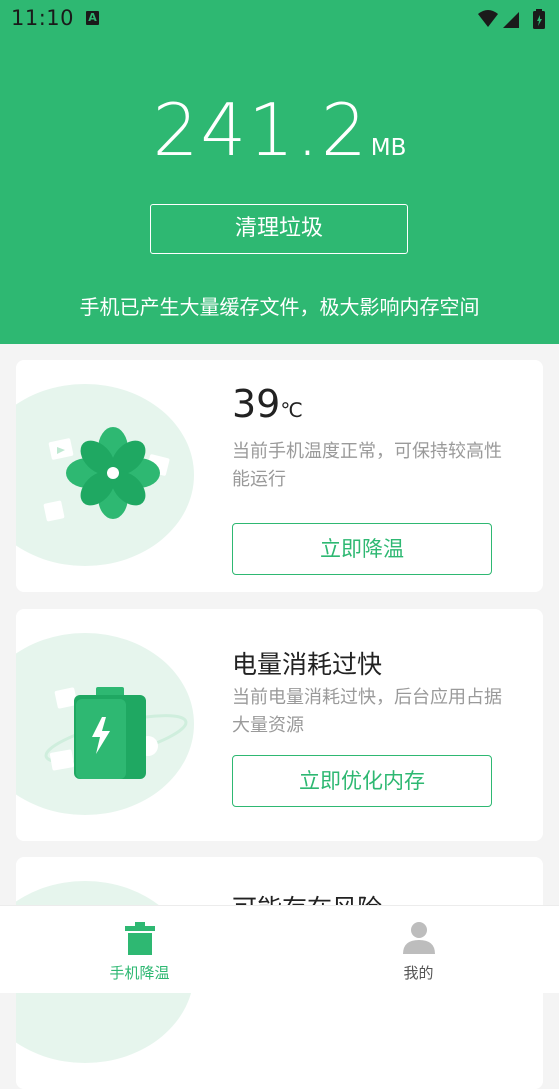 The height and width of the screenshot is (1089, 559). What do you see at coordinates (367, 711) in the screenshot?
I see `battery-description: 当前电量消耗过快，后台应用占据大量资源` at bounding box center [367, 711].